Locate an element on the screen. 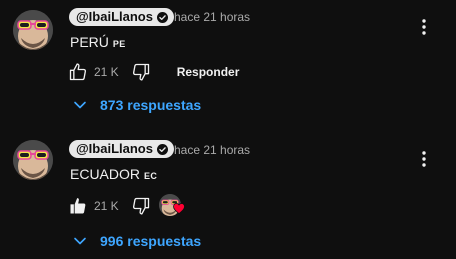 Image resolution: width=456 pixels, height=259 pixels. country-code: EC is located at coordinates (151, 176).